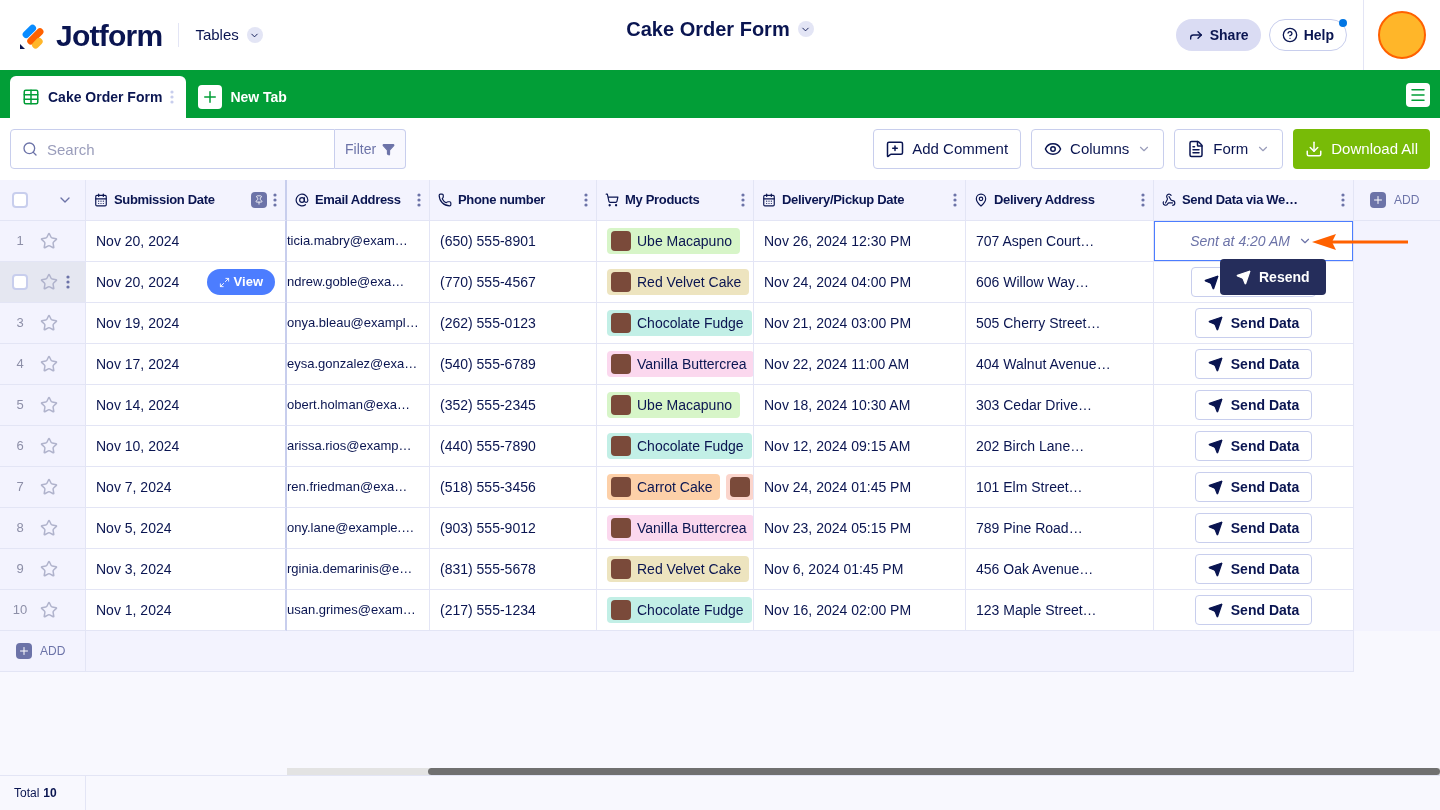  What do you see at coordinates (720, 29) in the screenshot?
I see `form-title-dropdown: Cake Order Form` at bounding box center [720, 29].